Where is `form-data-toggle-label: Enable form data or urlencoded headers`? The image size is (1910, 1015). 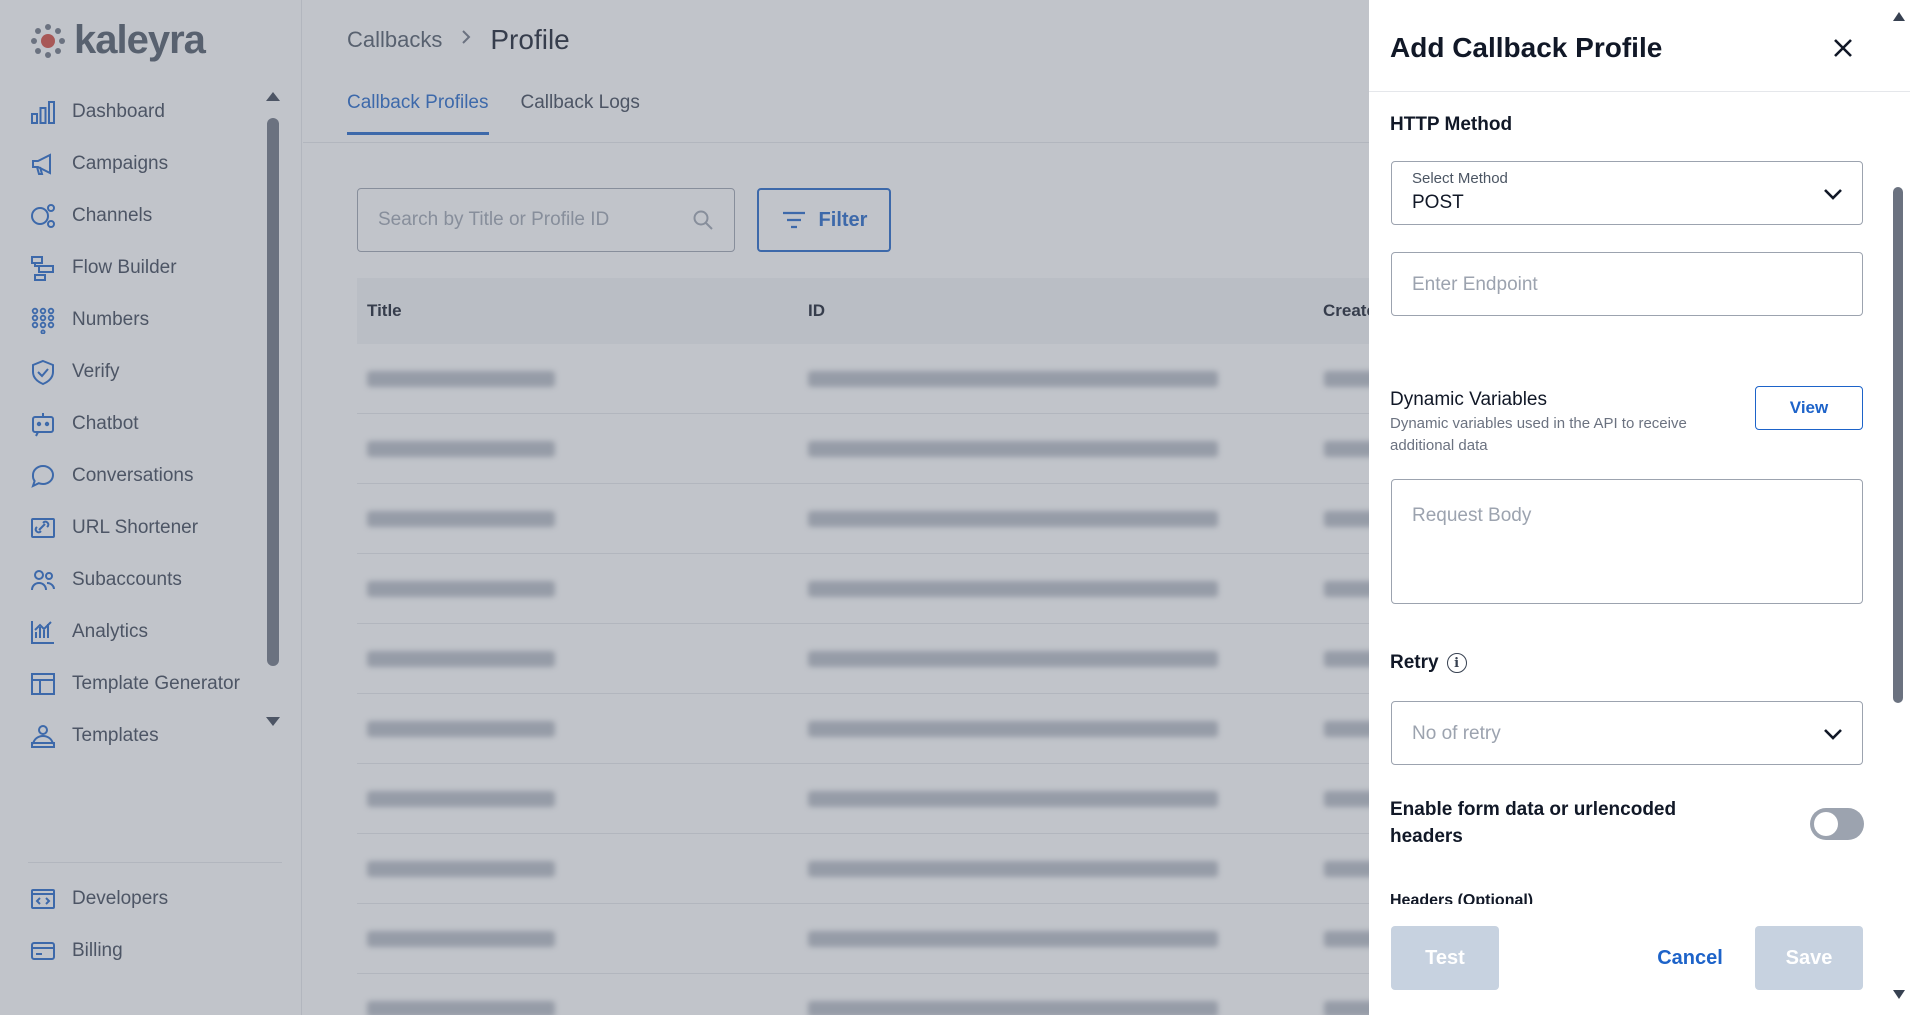
form-data-toggle-label: Enable form data or urlencoded headers is located at coordinates (1533, 823).